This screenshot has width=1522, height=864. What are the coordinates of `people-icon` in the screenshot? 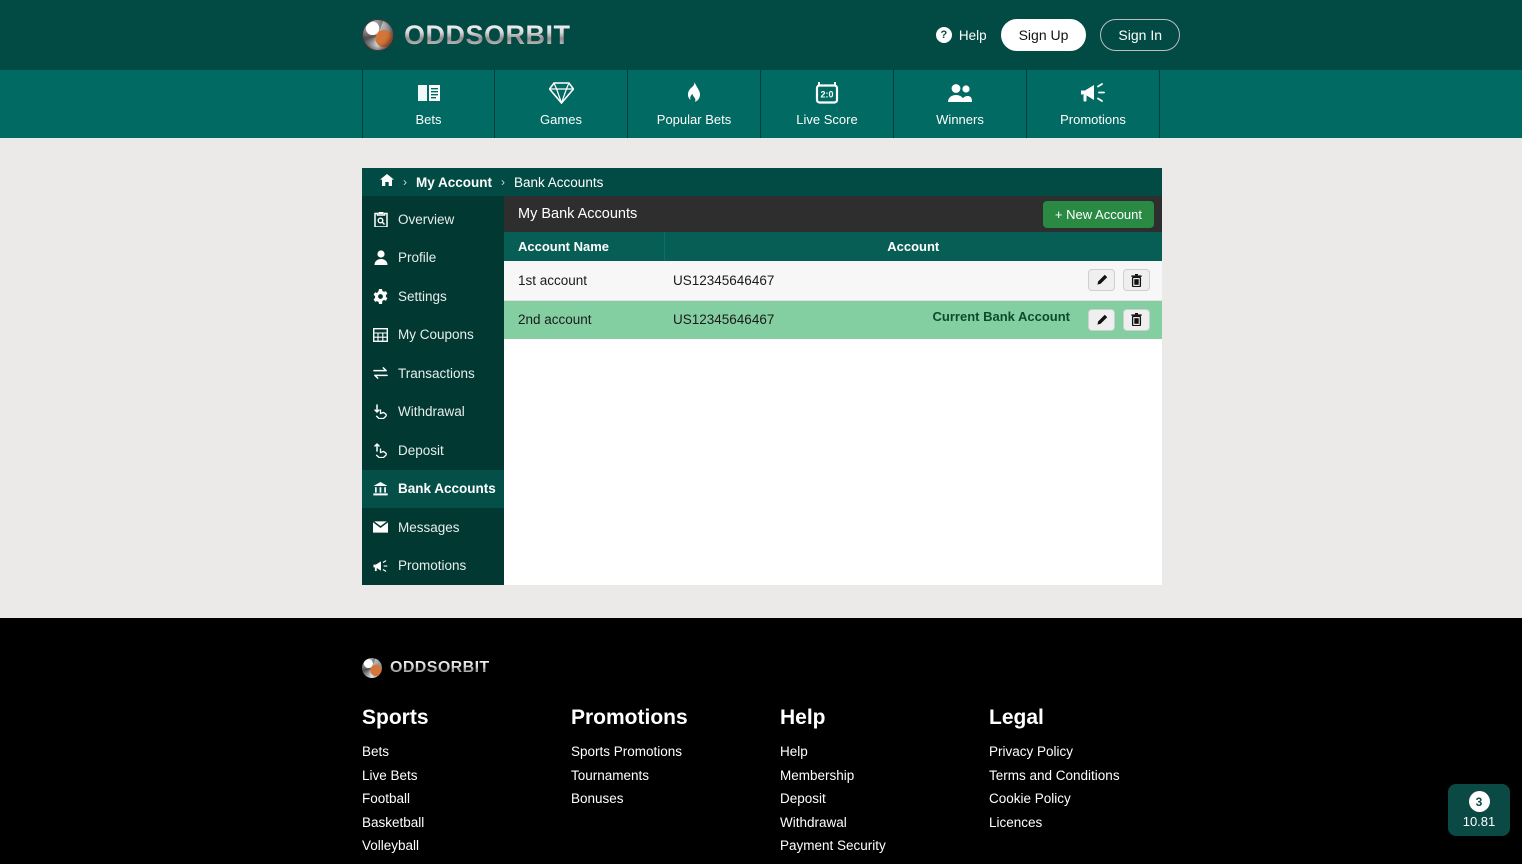 It's located at (960, 93).